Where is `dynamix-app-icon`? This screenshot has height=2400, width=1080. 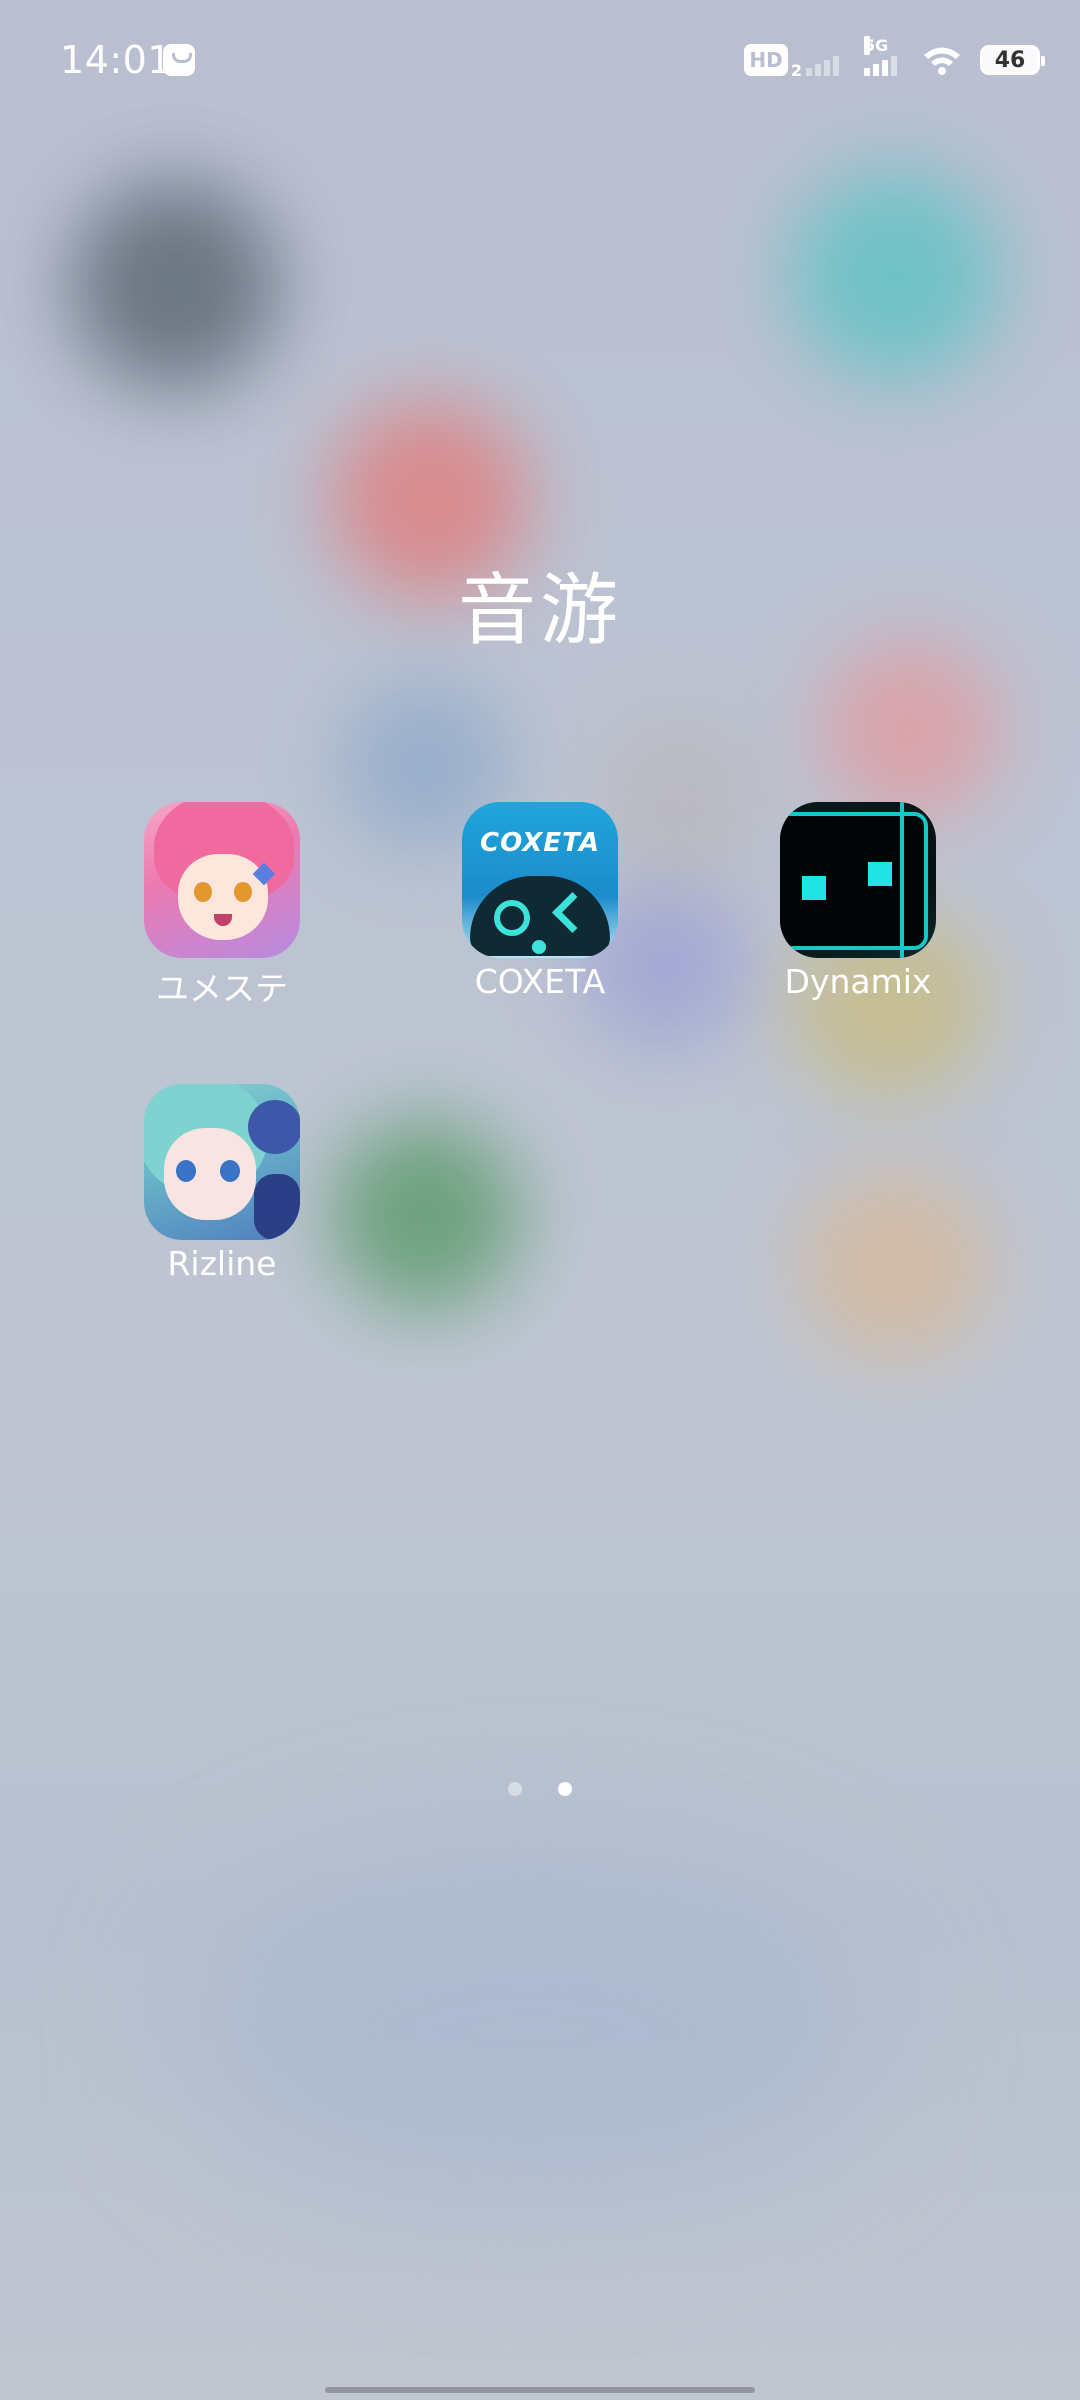 dynamix-app-icon is located at coordinates (858, 880).